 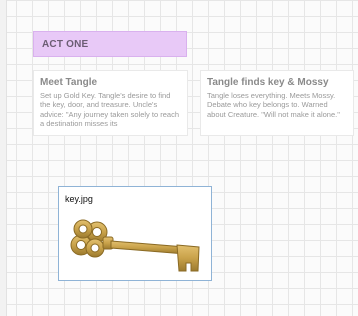 I want to click on card-title: Meet Tangle, so click(x=69, y=82).